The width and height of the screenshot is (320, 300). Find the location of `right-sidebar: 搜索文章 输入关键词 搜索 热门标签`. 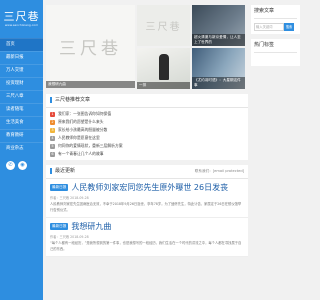

right-sidebar: 搜索文章 输入关键词 搜索 热门标签 is located at coordinates (275, 38).